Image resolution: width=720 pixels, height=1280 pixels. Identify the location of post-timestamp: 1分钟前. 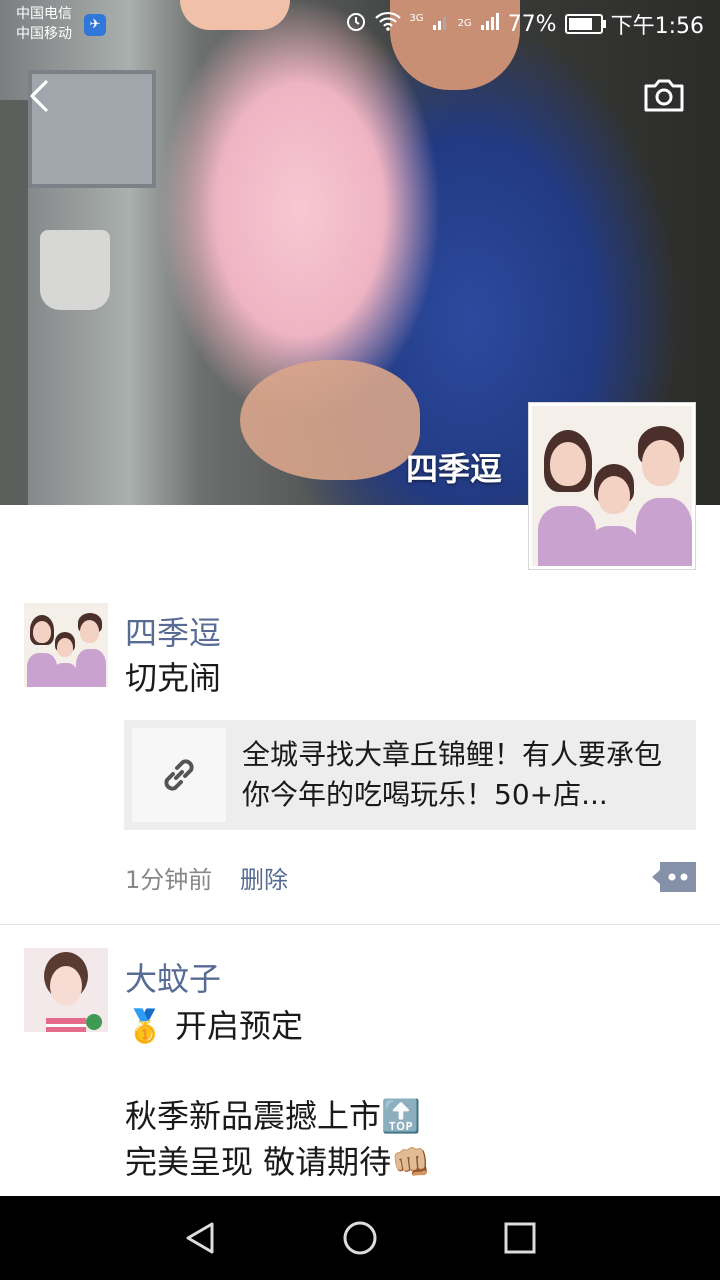
(169, 880).